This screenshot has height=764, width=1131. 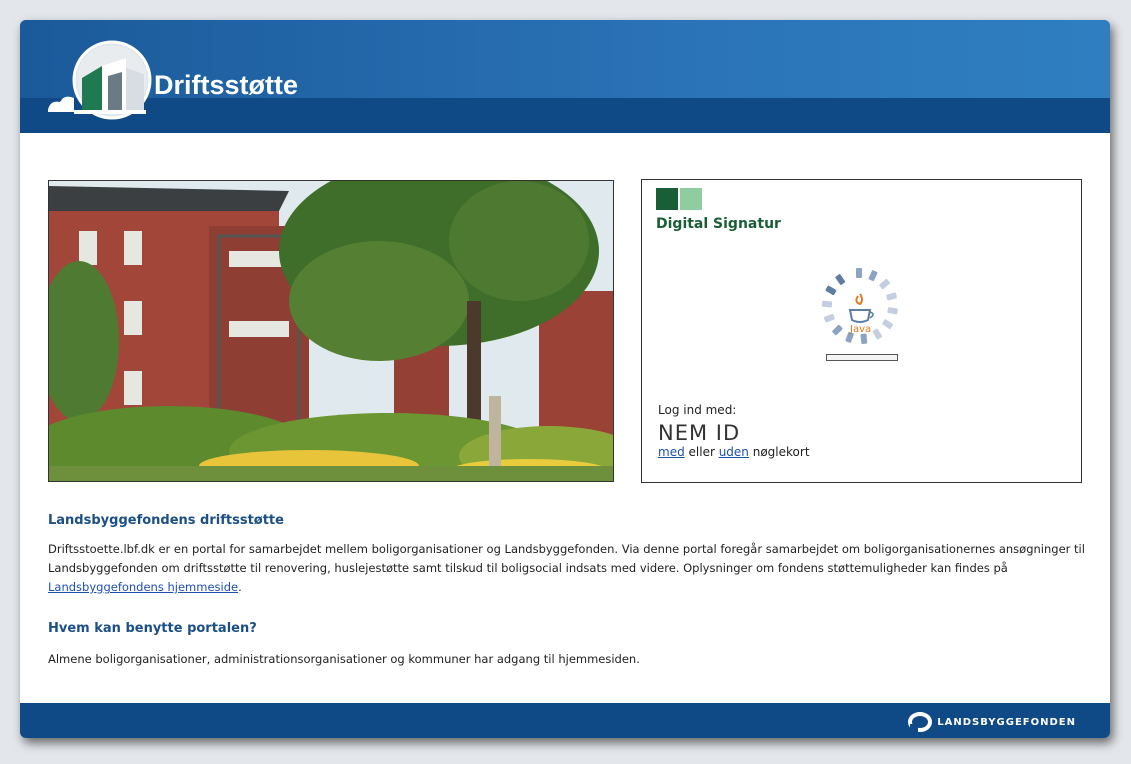 I want to click on keycard-text: nøglekort, so click(x=779, y=452).